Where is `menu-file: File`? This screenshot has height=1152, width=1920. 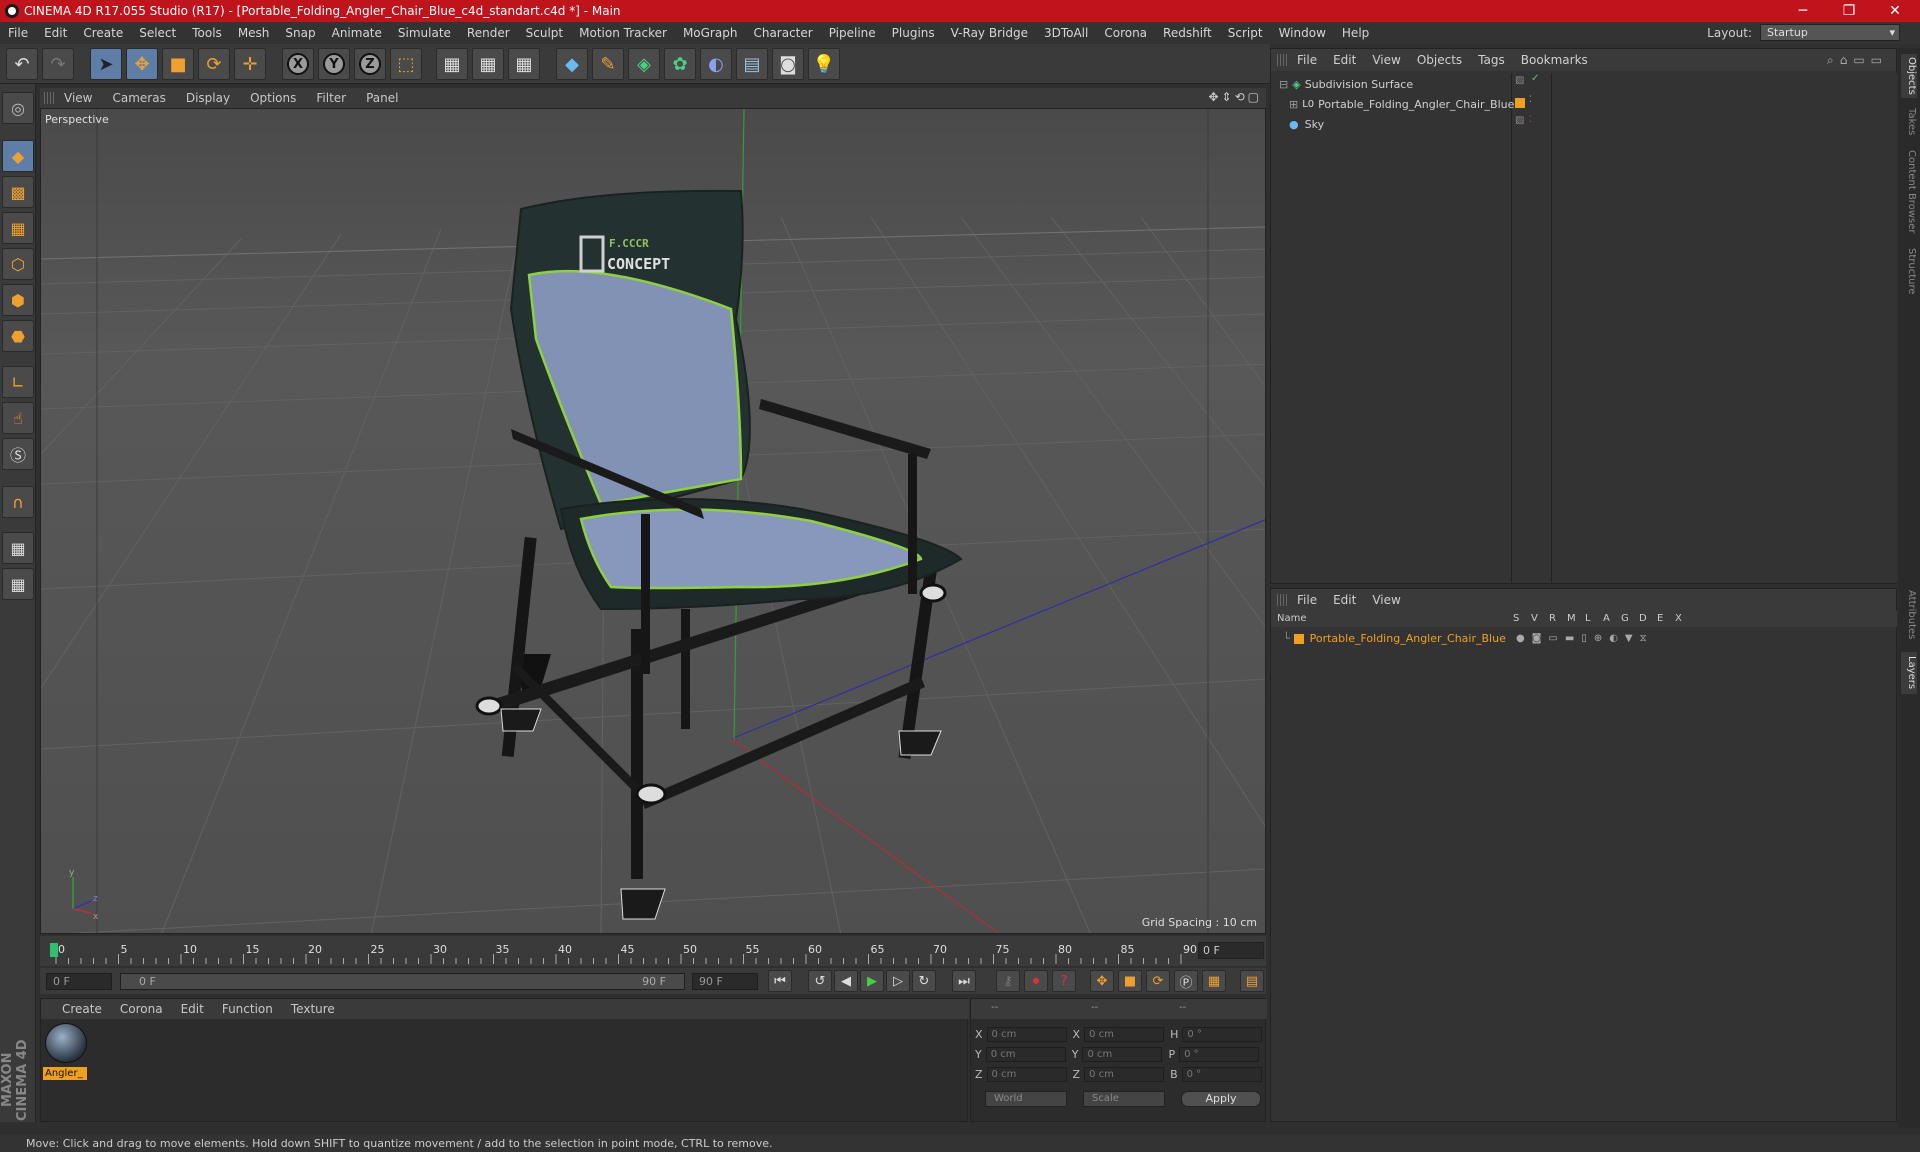
menu-file: File is located at coordinates (18, 33).